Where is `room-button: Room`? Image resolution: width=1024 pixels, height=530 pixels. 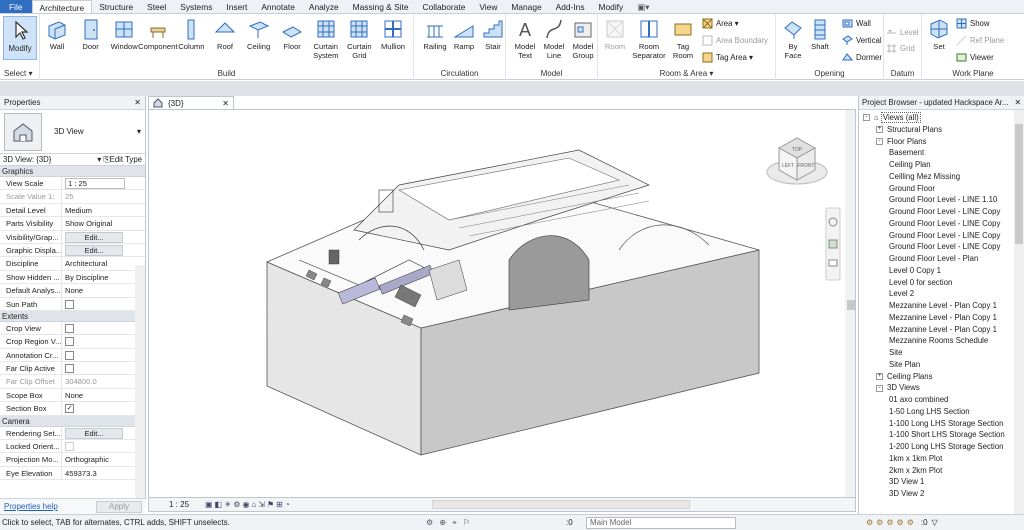 room-button: Room is located at coordinates (615, 33).